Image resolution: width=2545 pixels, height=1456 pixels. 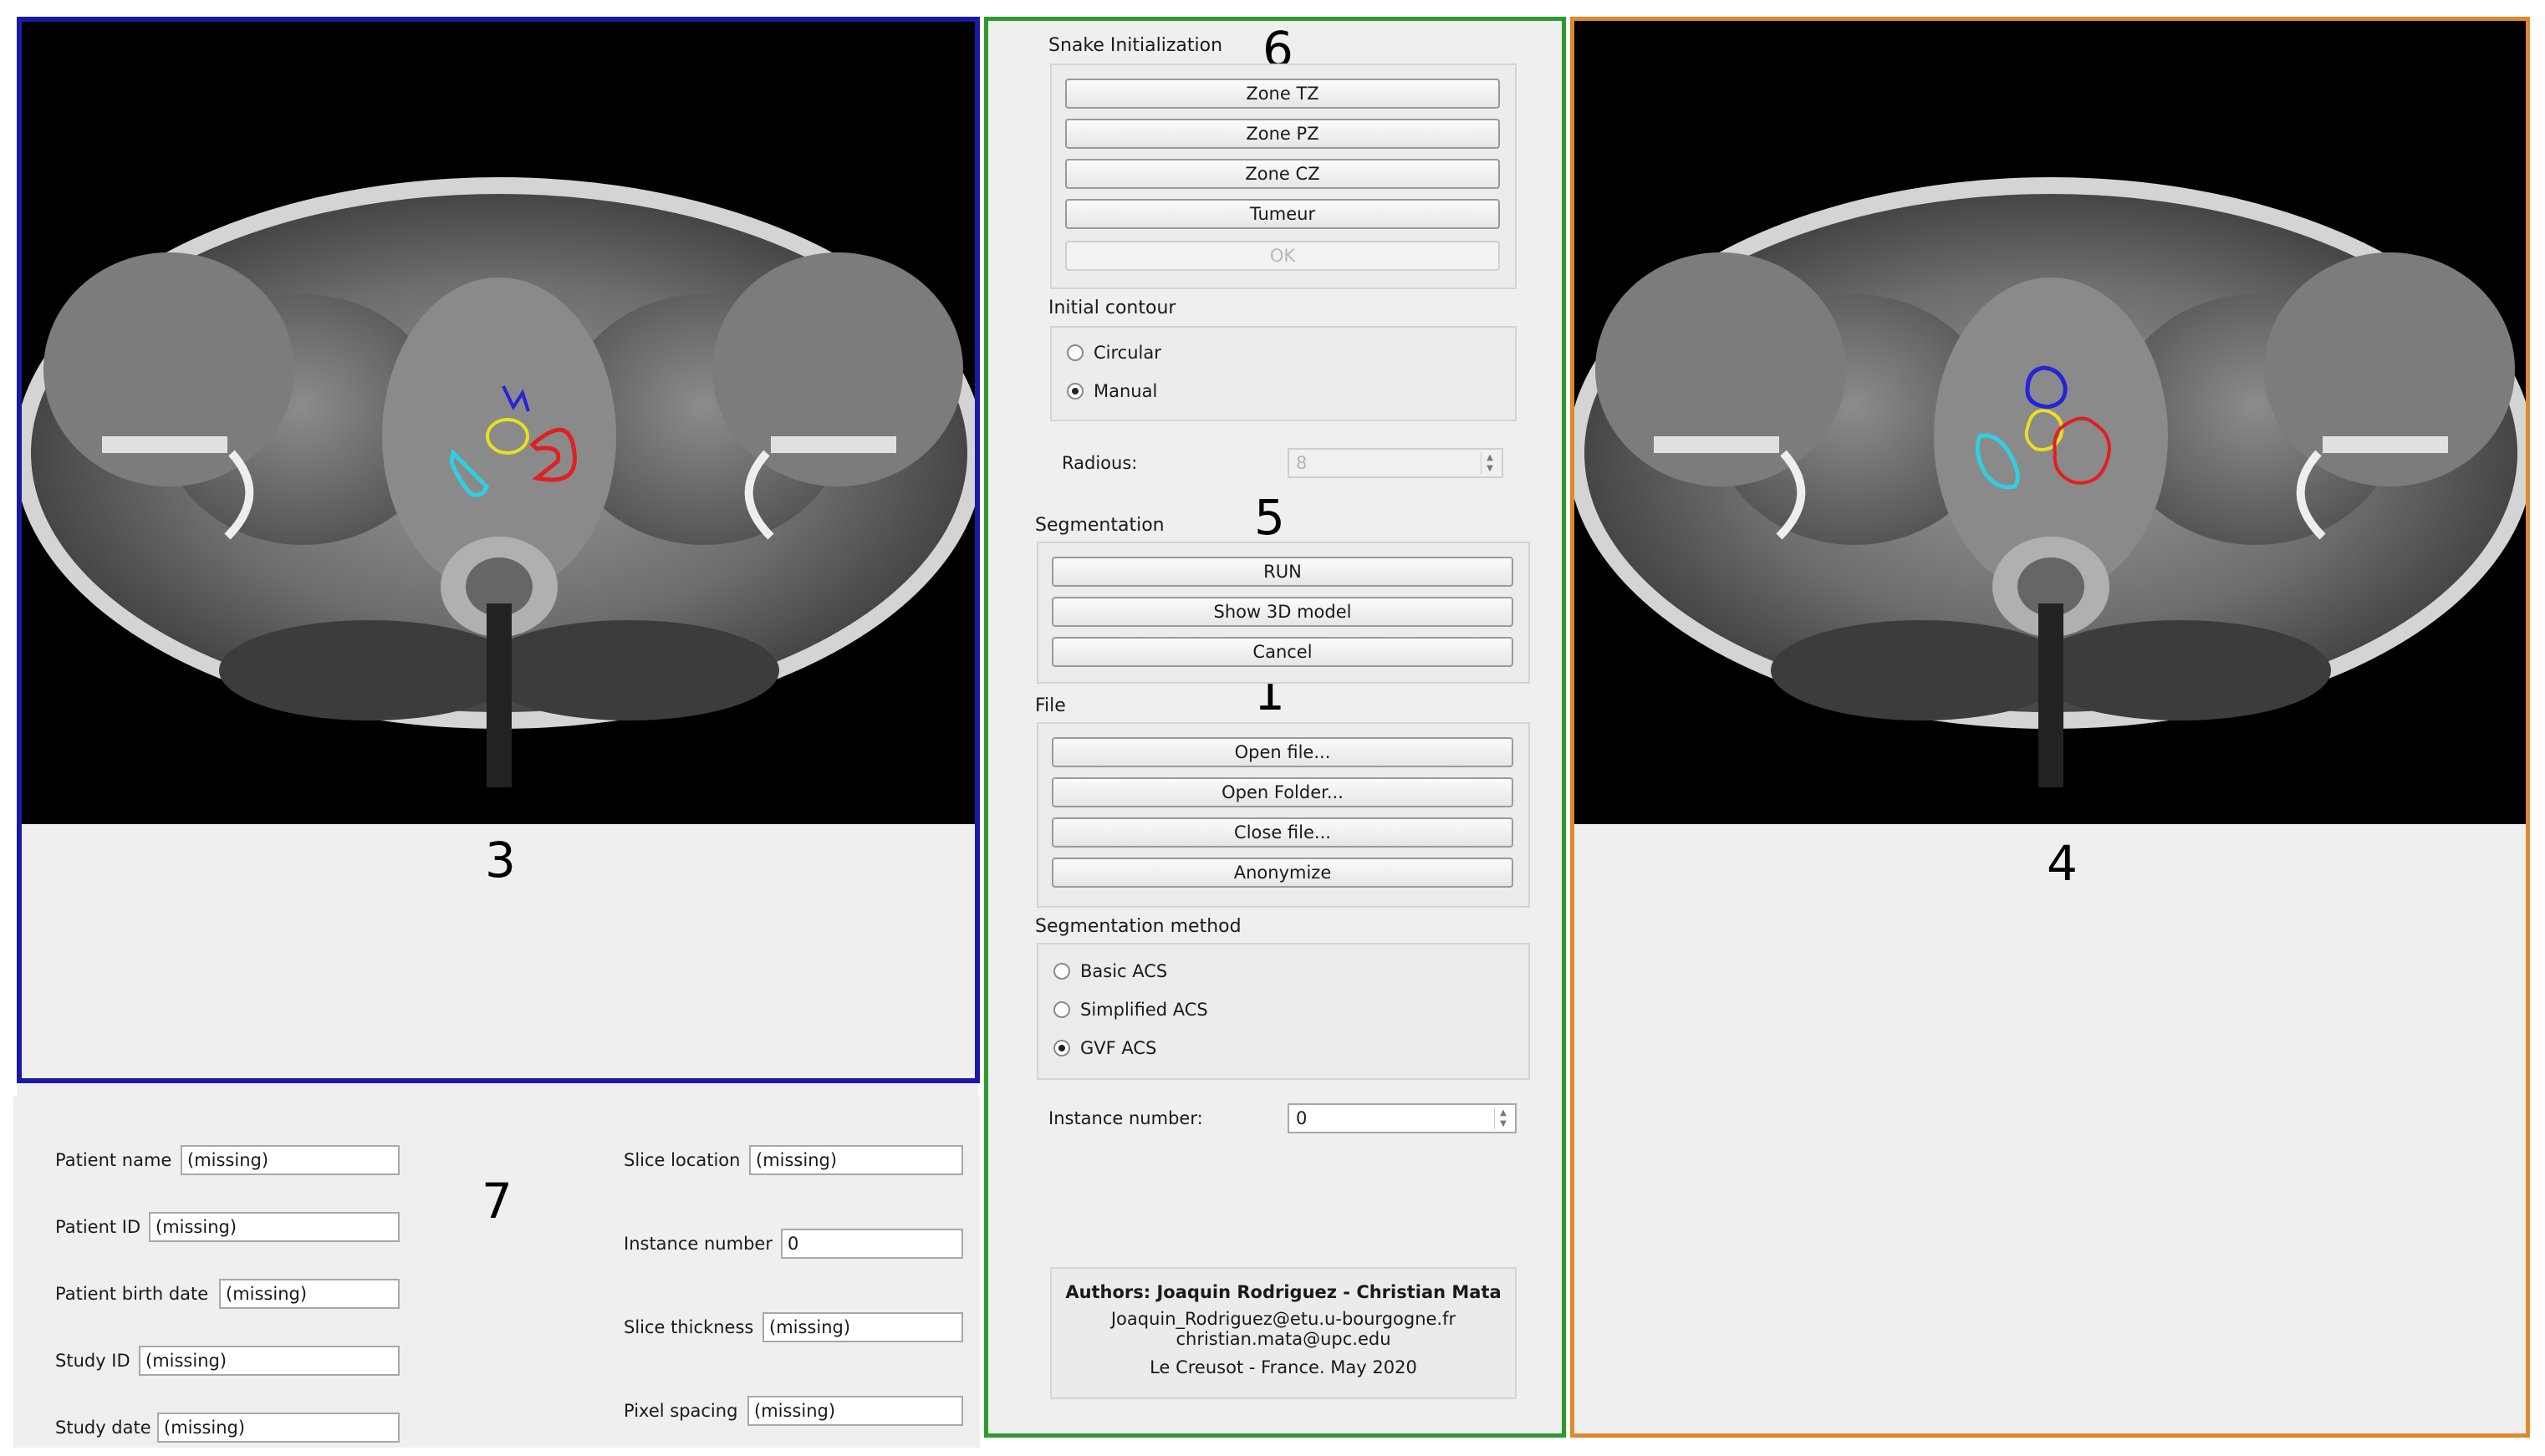 What do you see at coordinates (1282, 873) in the screenshot?
I see `anonymize-button: Anonymize` at bounding box center [1282, 873].